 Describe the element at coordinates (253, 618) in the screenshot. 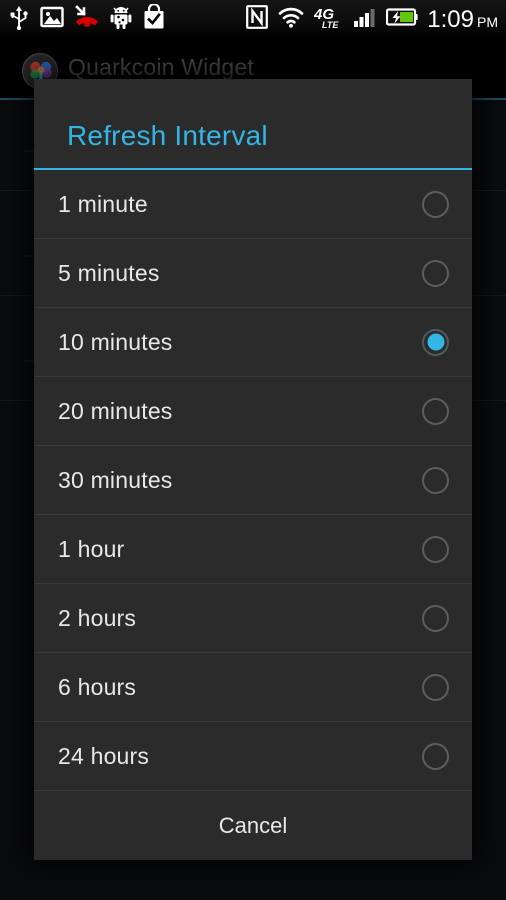

I see `option-row: 2 hours` at that location.